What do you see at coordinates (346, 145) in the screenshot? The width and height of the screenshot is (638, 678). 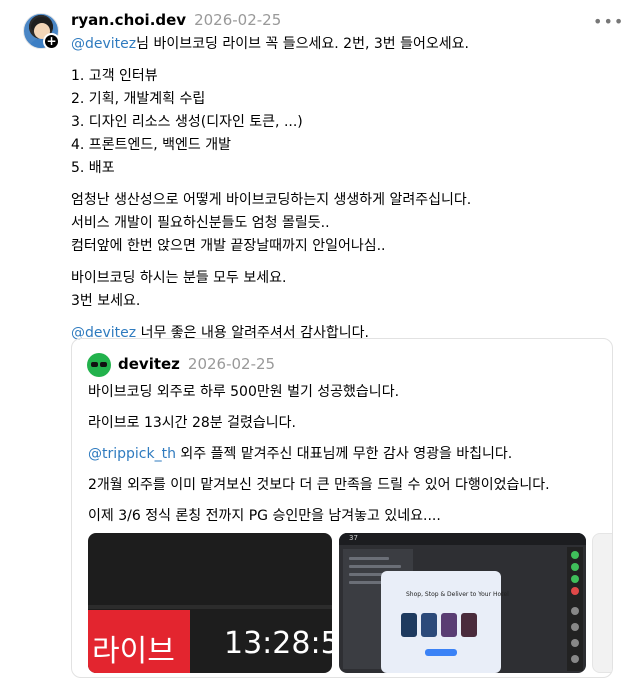 I see `post-line: 4. 프론트엔드, 백엔드 개발` at bounding box center [346, 145].